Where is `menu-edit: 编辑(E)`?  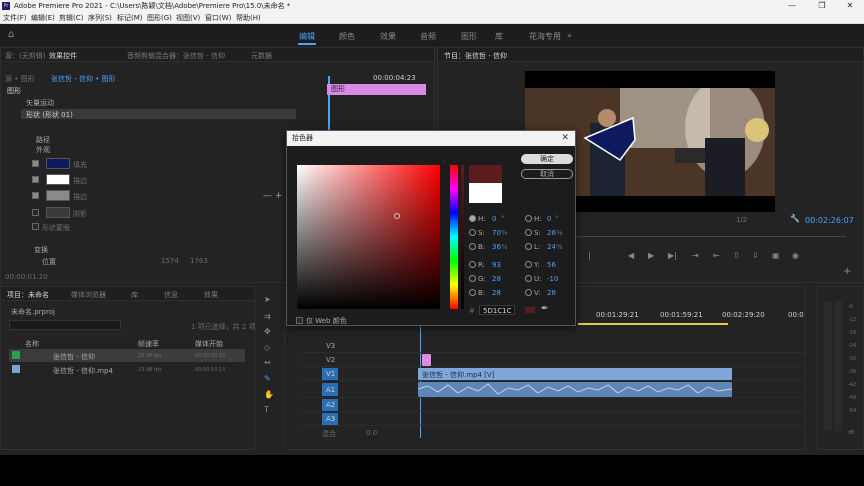 menu-edit: 编辑(E) is located at coordinates (43, 18).